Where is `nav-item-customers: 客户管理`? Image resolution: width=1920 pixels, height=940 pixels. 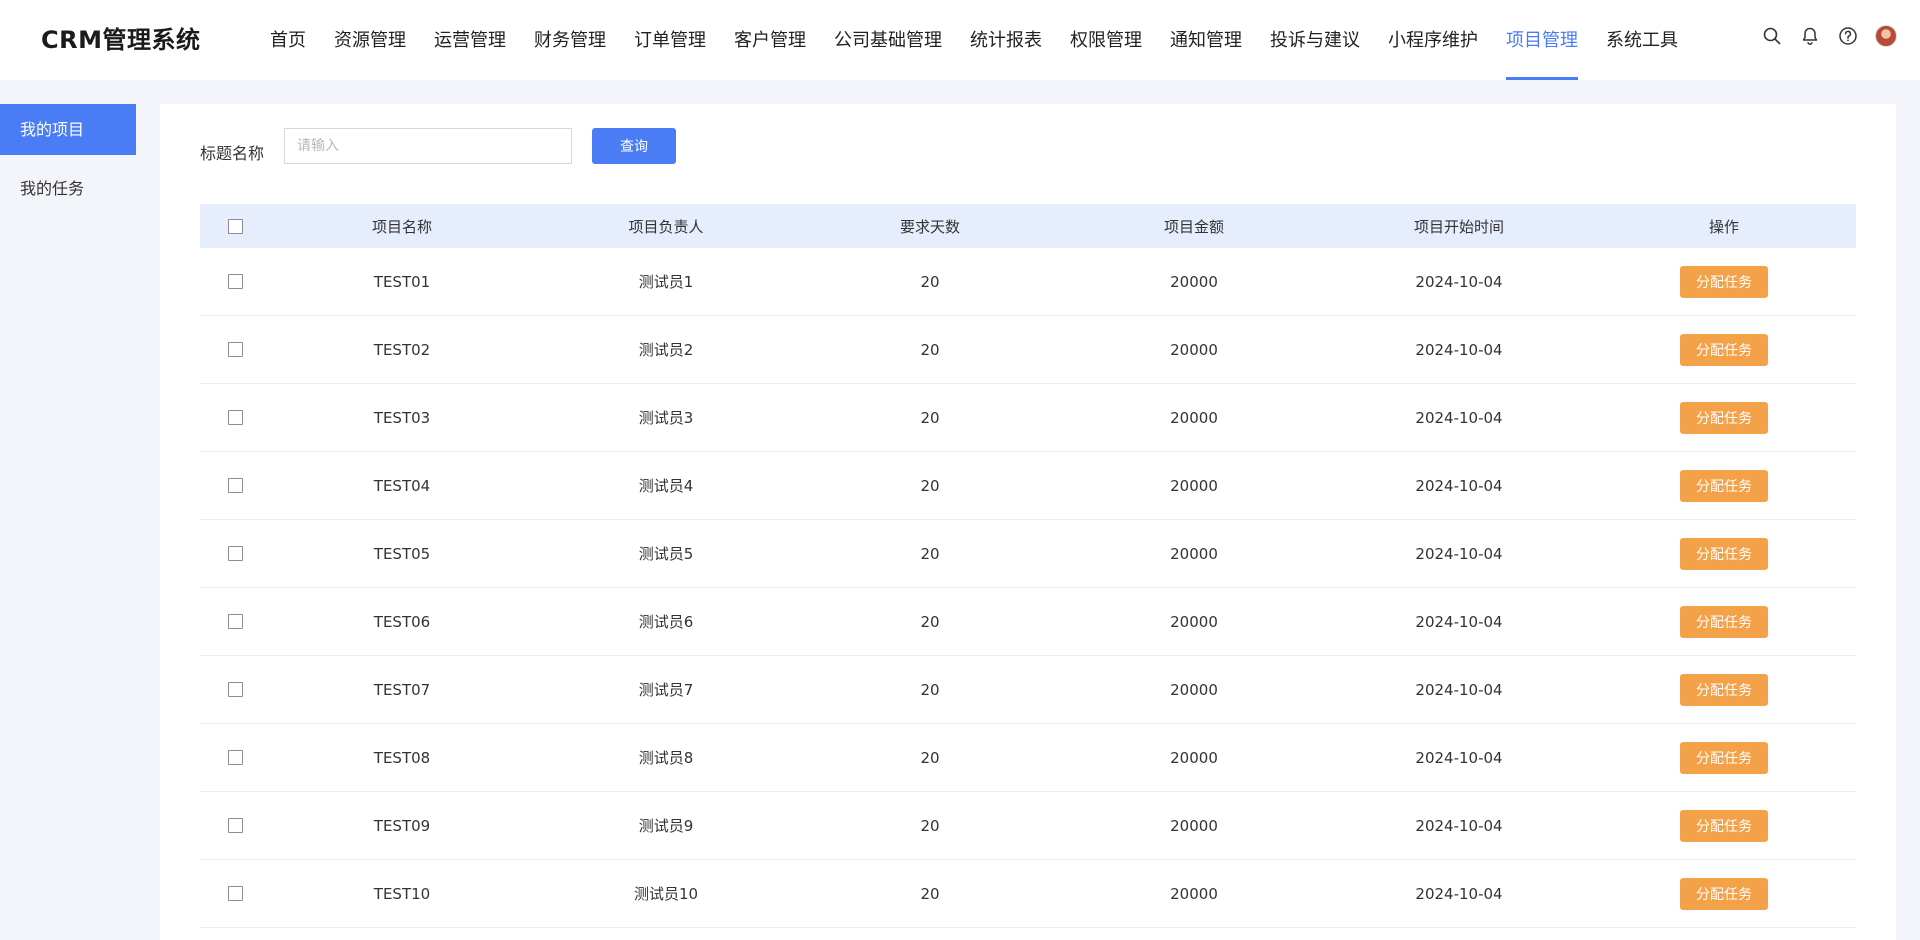
nav-item-customers: 客户管理 is located at coordinates (770, 40).